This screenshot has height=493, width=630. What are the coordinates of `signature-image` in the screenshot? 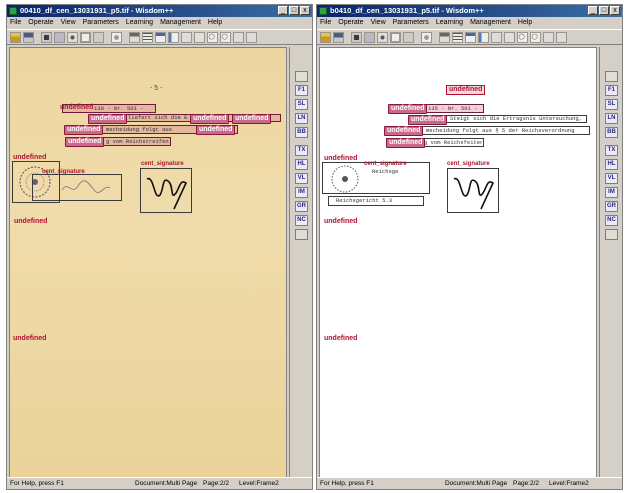 It's located at (474, 193).